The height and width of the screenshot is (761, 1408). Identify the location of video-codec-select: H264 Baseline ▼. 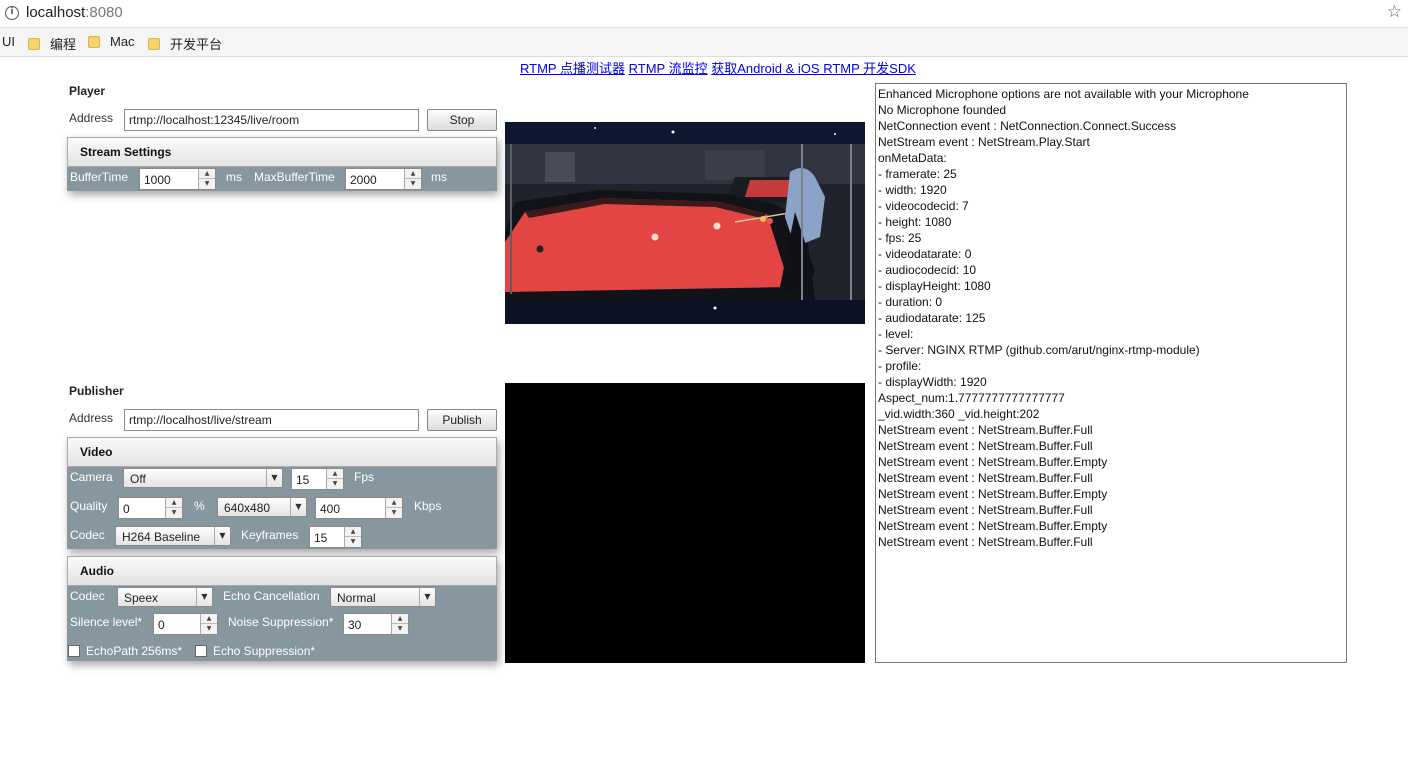
(173, 536).